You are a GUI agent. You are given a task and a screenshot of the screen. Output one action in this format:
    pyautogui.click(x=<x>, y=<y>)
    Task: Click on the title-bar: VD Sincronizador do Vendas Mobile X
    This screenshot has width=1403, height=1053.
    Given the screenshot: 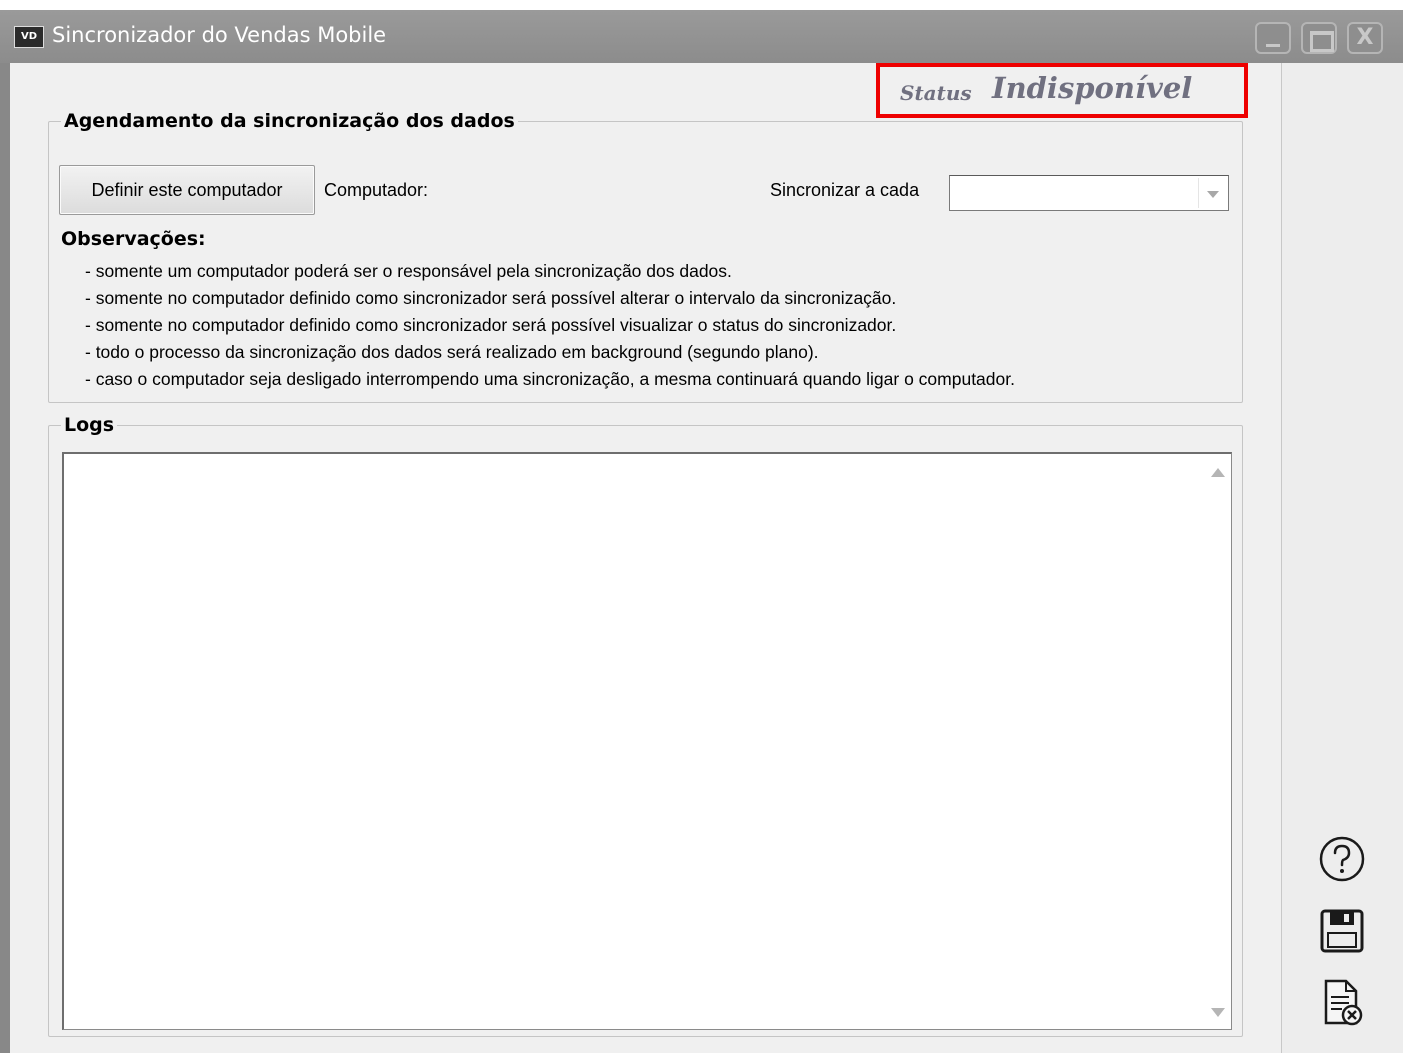 What is the action you would take?
    pyautogui.click(x=701, y=36)
    